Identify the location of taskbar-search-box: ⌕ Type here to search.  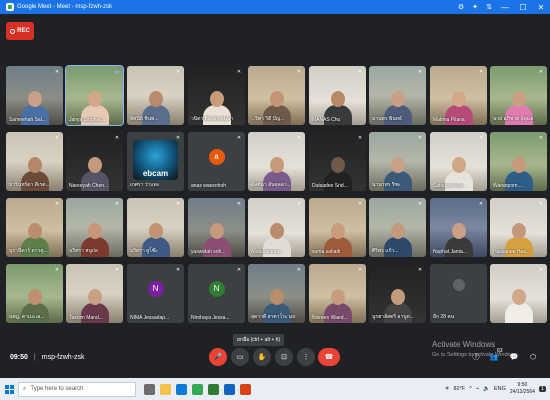
(77, 389).